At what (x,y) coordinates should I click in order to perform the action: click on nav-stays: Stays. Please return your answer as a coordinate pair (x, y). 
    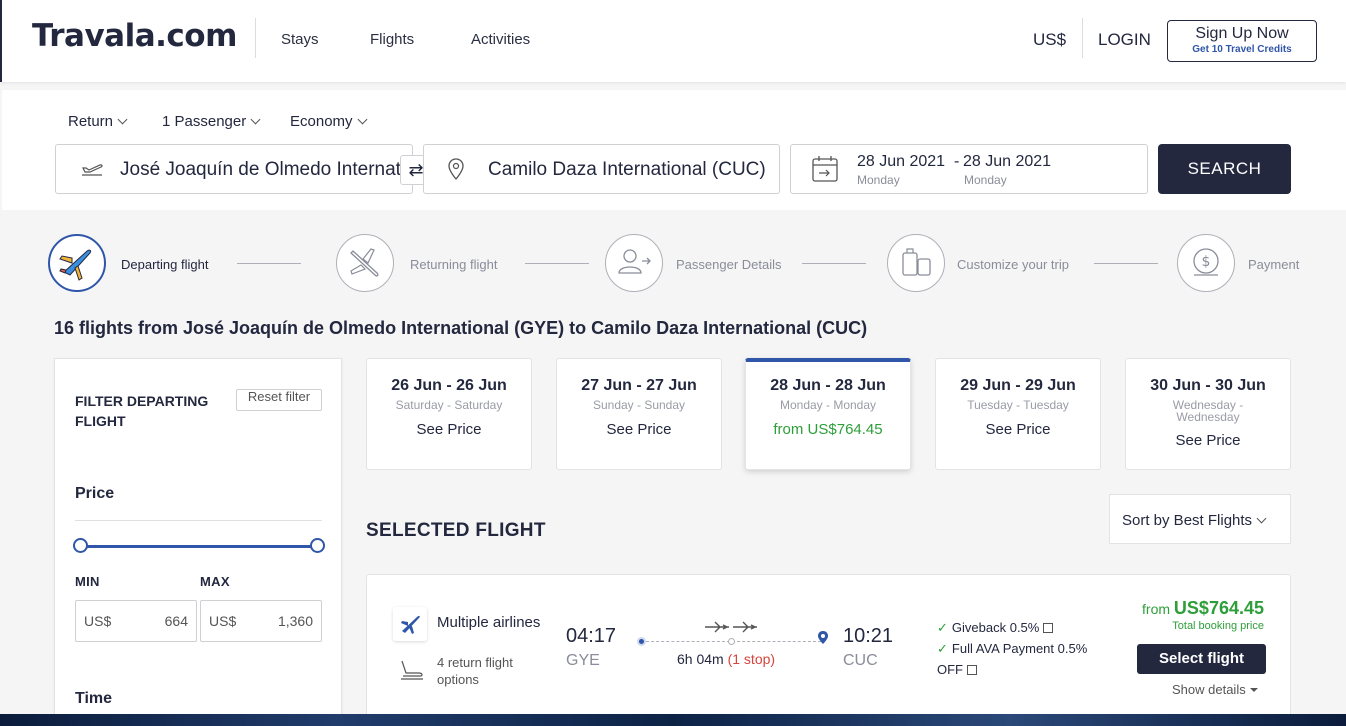
    Looking at the image, I should click on (300, 39).